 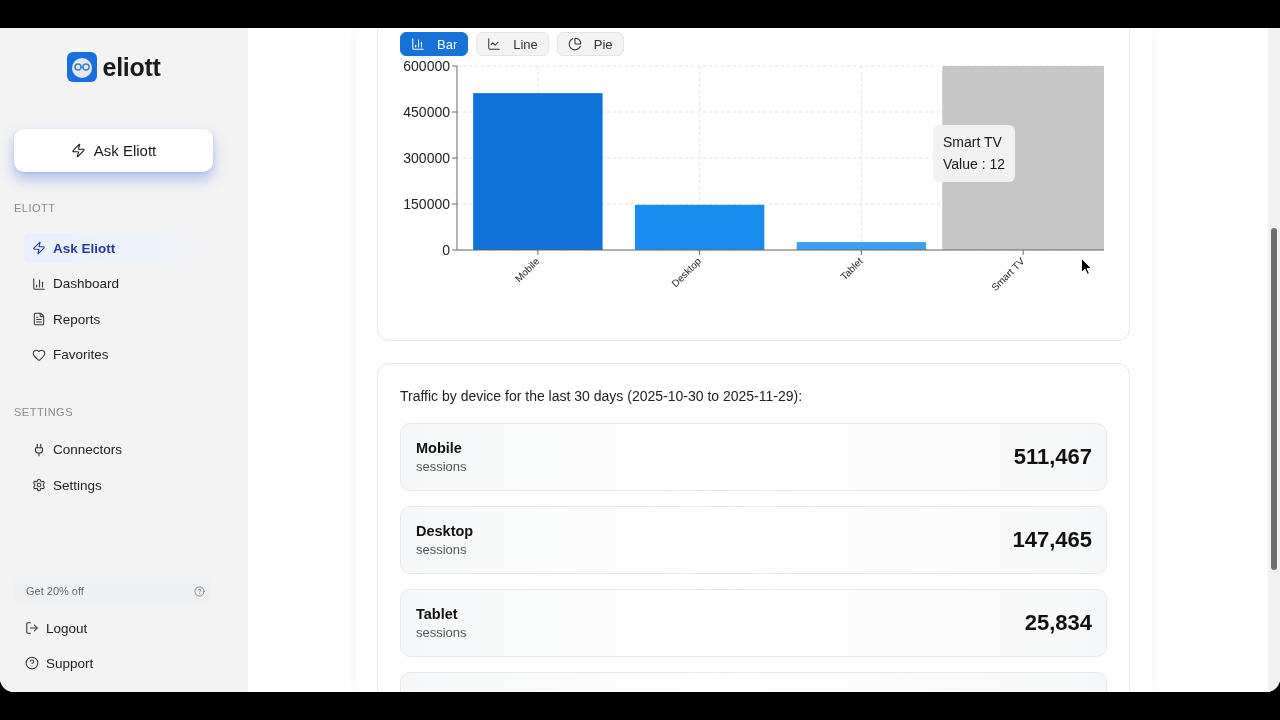 I want to click on footer-link: Support, so click(x=106, y=663).